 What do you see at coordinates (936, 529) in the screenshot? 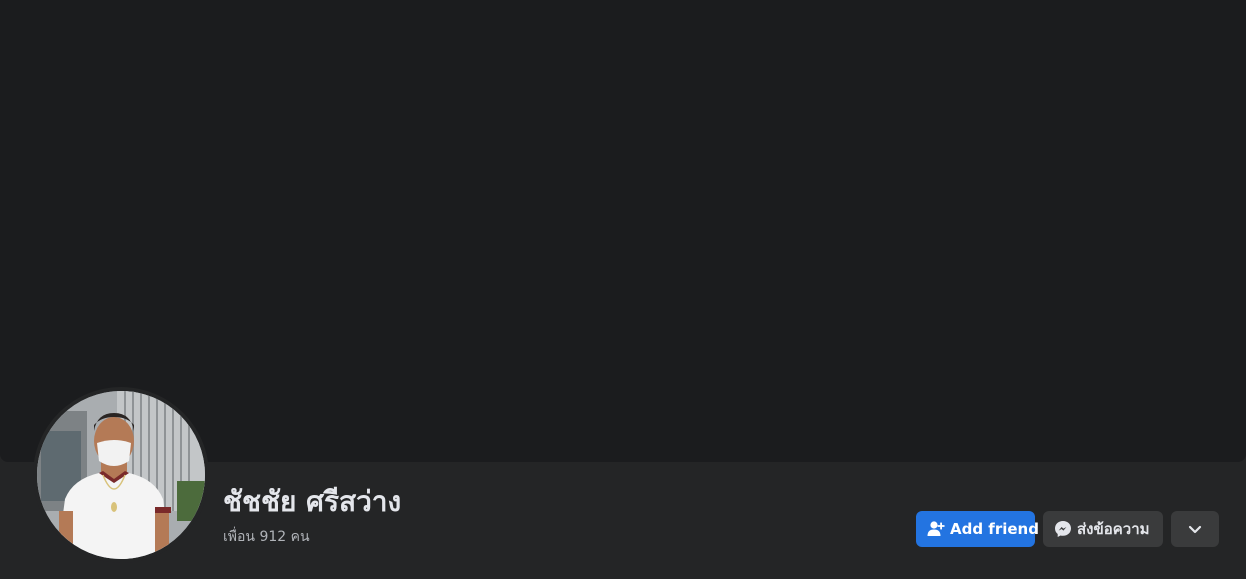
I see `add-person-icon` at bounding box center [936, 529].